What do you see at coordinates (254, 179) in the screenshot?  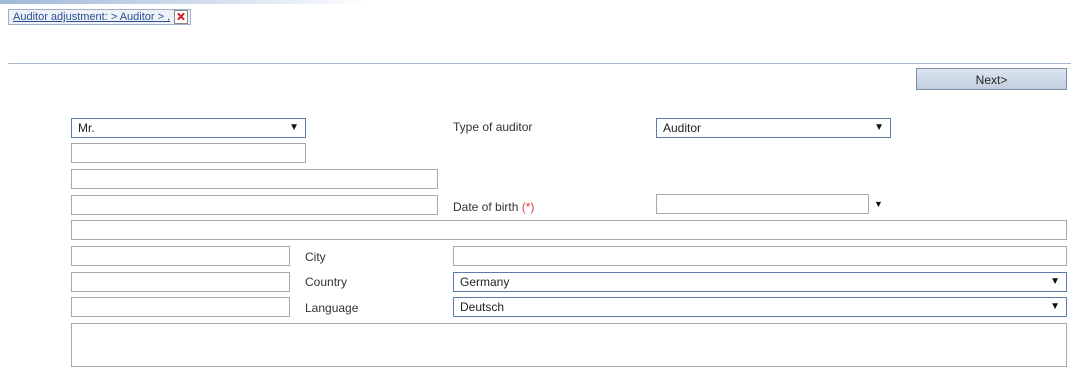 I see `last-name-input` at bounding box center [254, 179].